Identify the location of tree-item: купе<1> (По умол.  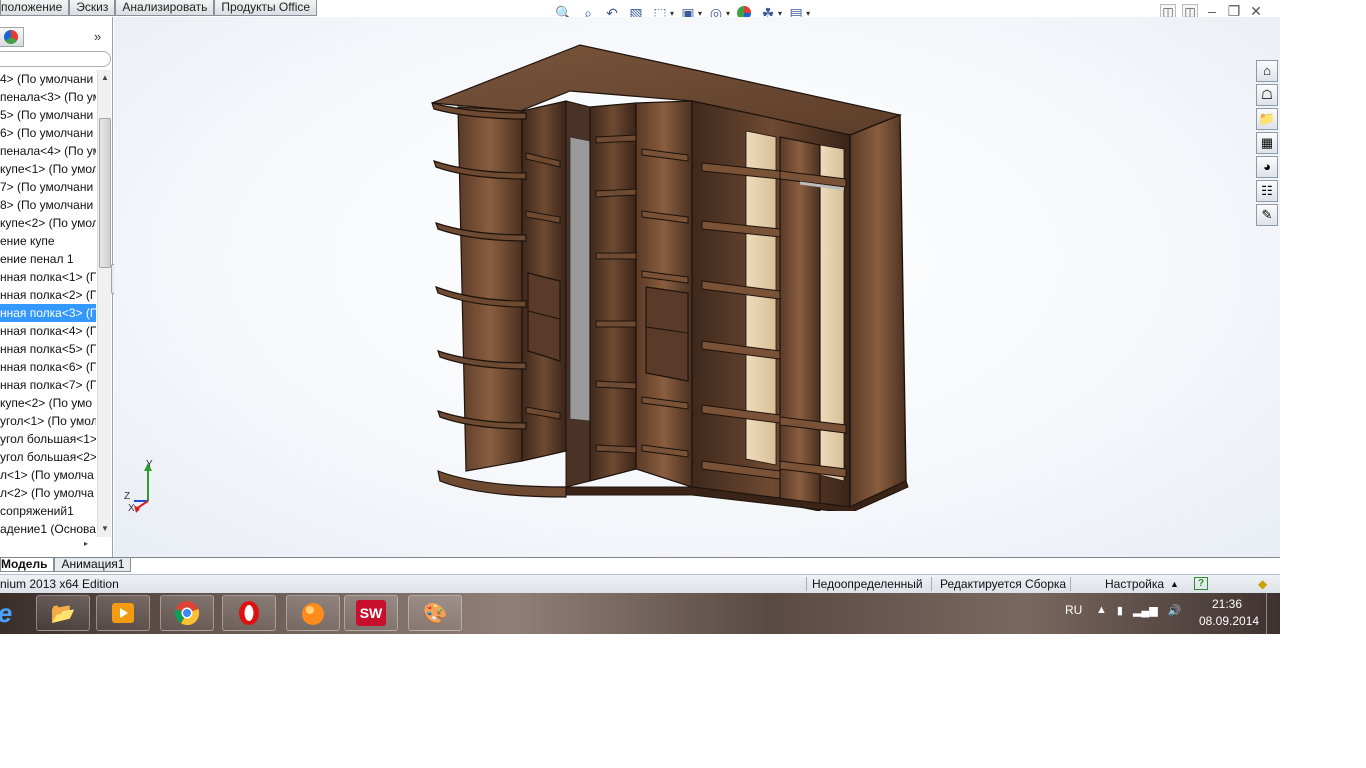
(48, 169).